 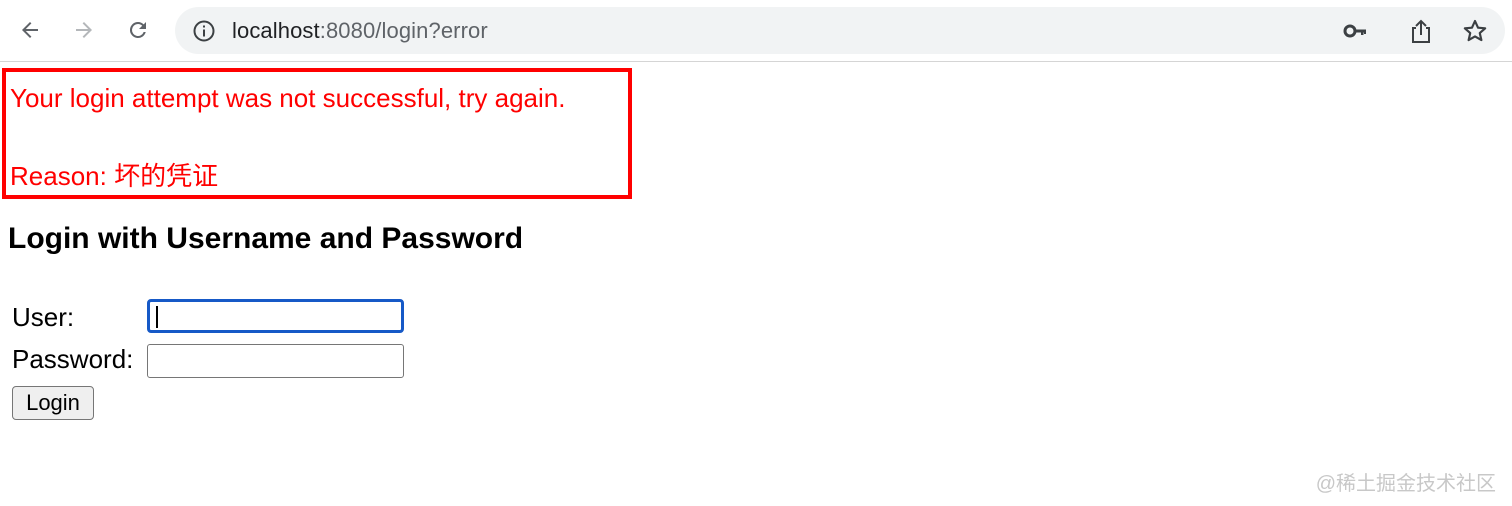 I want to click on share-icon, so click(x=1421, y=31).